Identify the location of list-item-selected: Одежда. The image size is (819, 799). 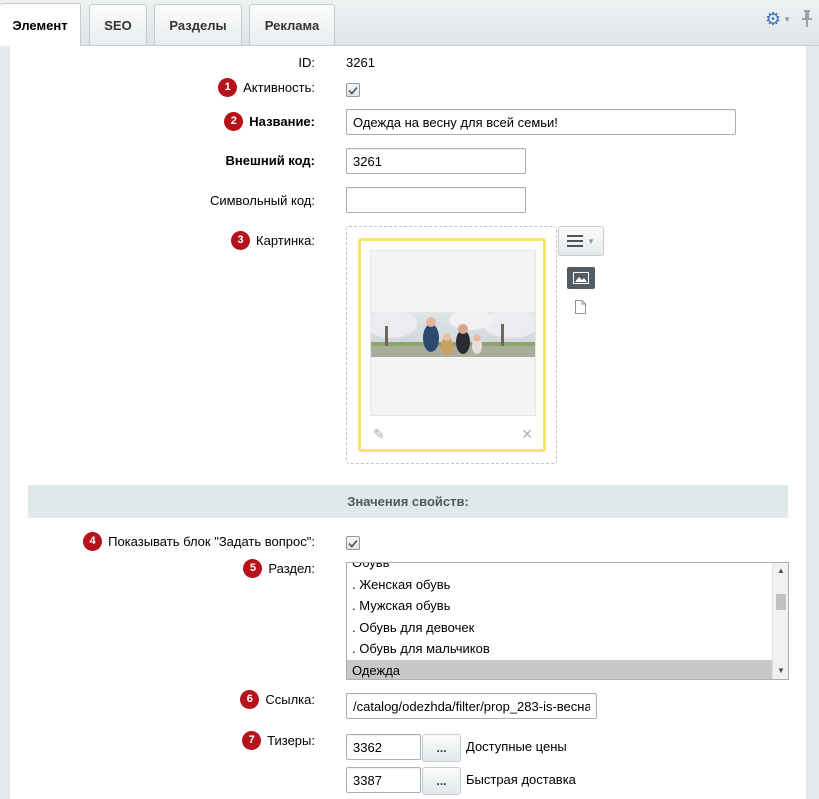
(559, 669).